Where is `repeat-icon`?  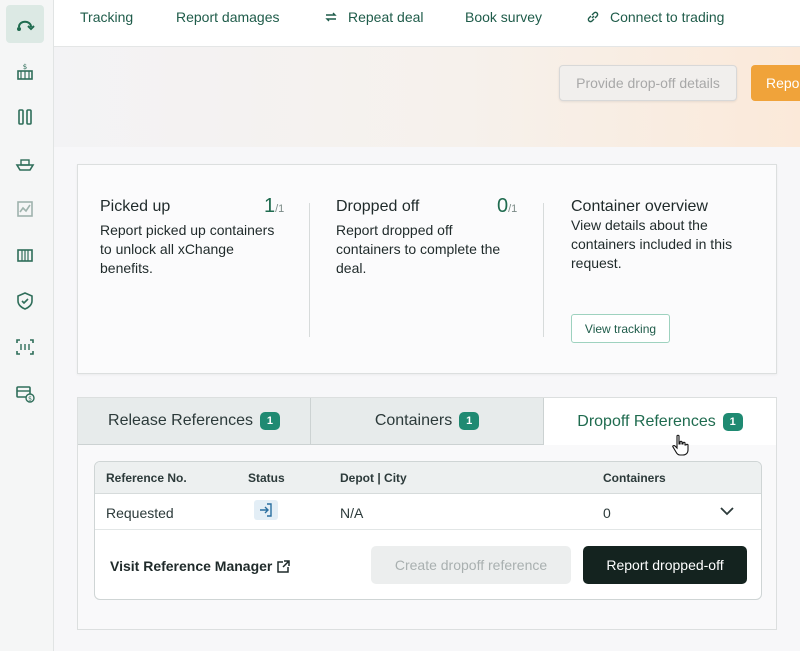 repeat-icon is located at coordinates (331, 17).